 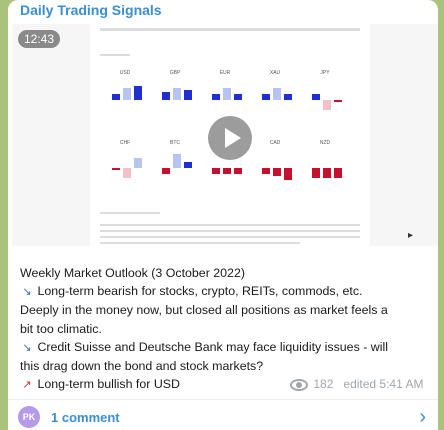 I want to click on cursor-icon: ▸, so click(x=411, y=235).